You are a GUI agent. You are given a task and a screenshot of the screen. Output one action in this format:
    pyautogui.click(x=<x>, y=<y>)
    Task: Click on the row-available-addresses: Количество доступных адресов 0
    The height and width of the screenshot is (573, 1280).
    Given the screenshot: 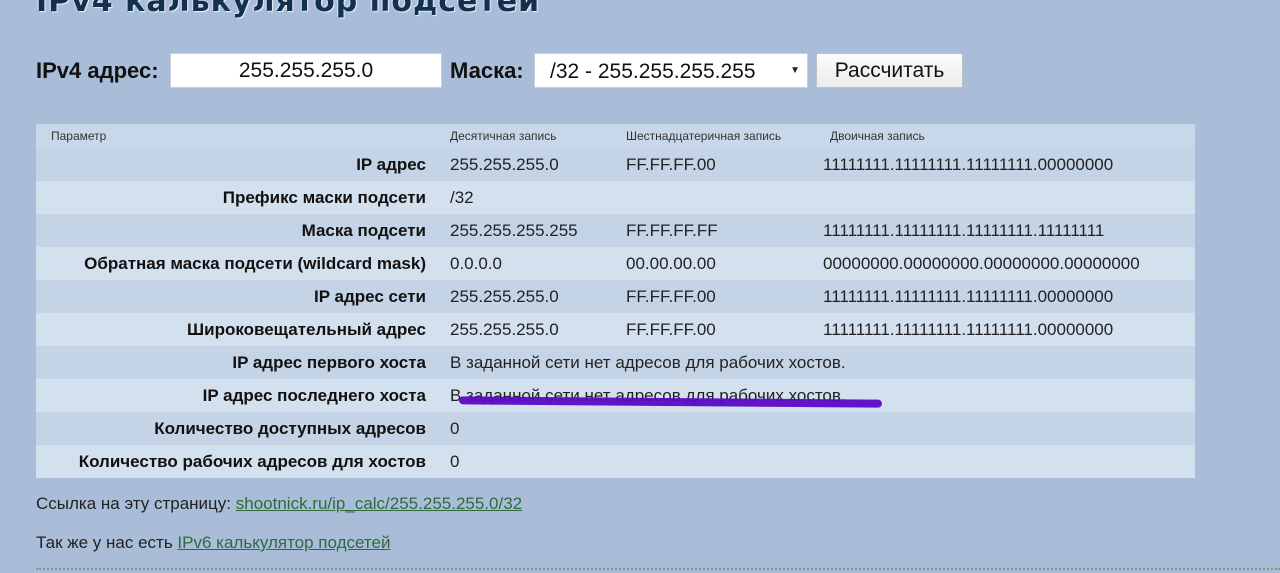 What is the action you would take?
    pyautogui.click(x=615, y=428)
    